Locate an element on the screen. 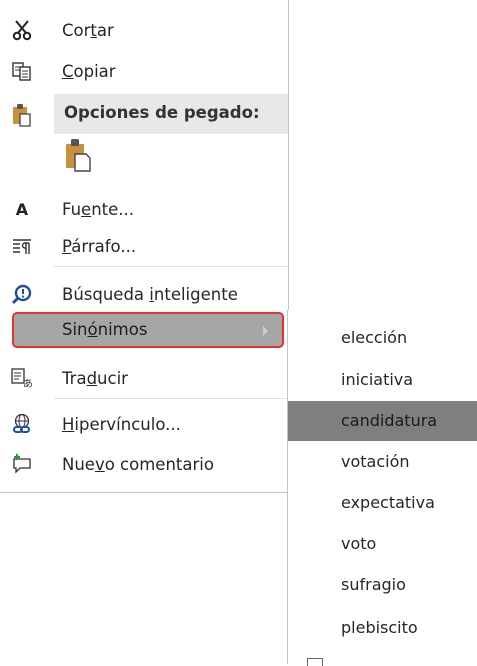 The height and width of the screenshot is (666, 477). menu-item-translate: あ Traducir is located at coordinates (144, 378).